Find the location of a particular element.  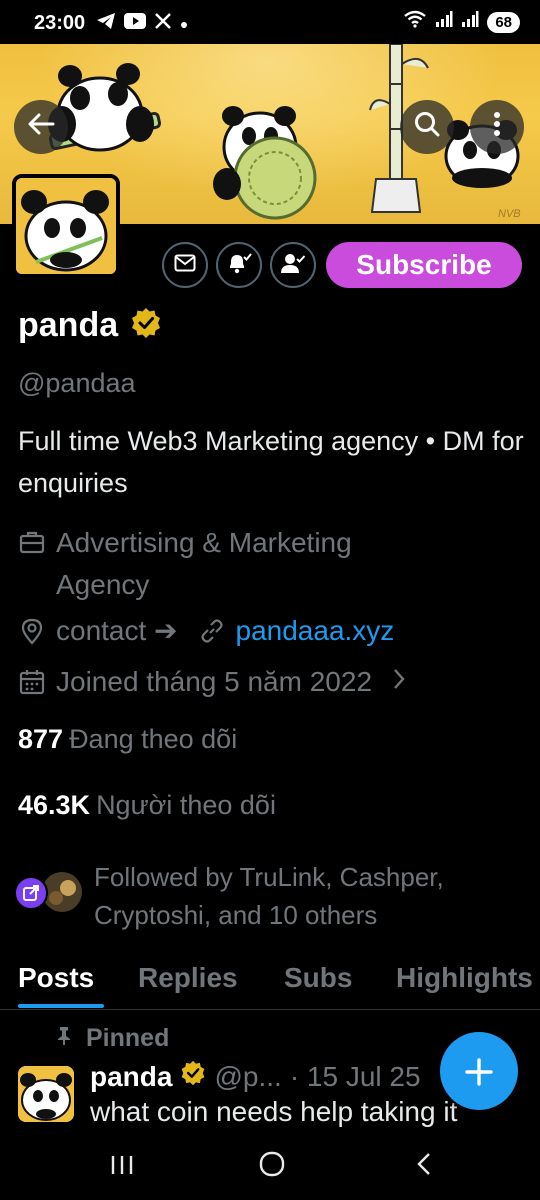

website-link: pandaaa.xyz is located at coordinates (315, 631).